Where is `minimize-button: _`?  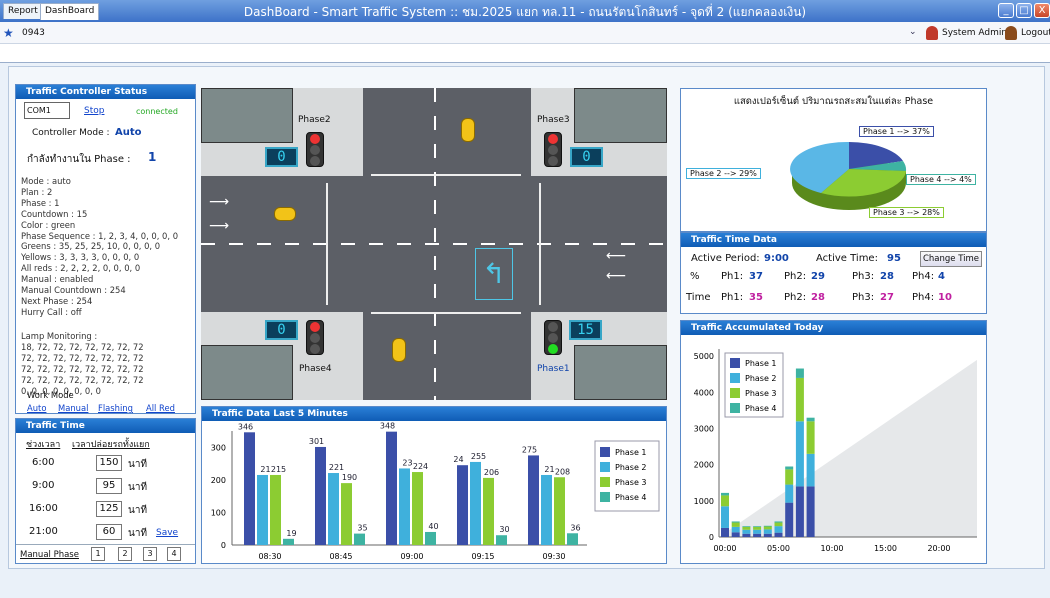 minimize-button: _ is located at coordinates (1006, 10).